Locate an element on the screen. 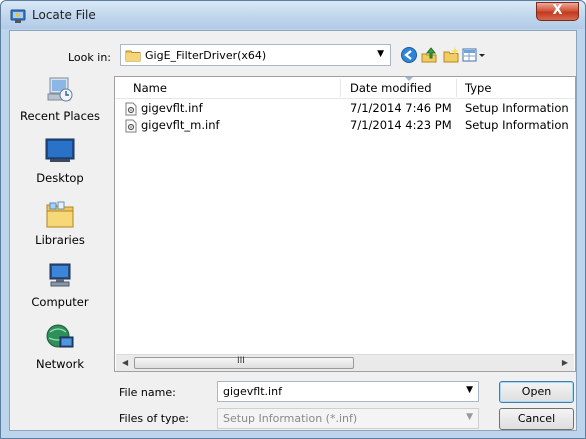  network-icon is located at coordinates (60, 336).